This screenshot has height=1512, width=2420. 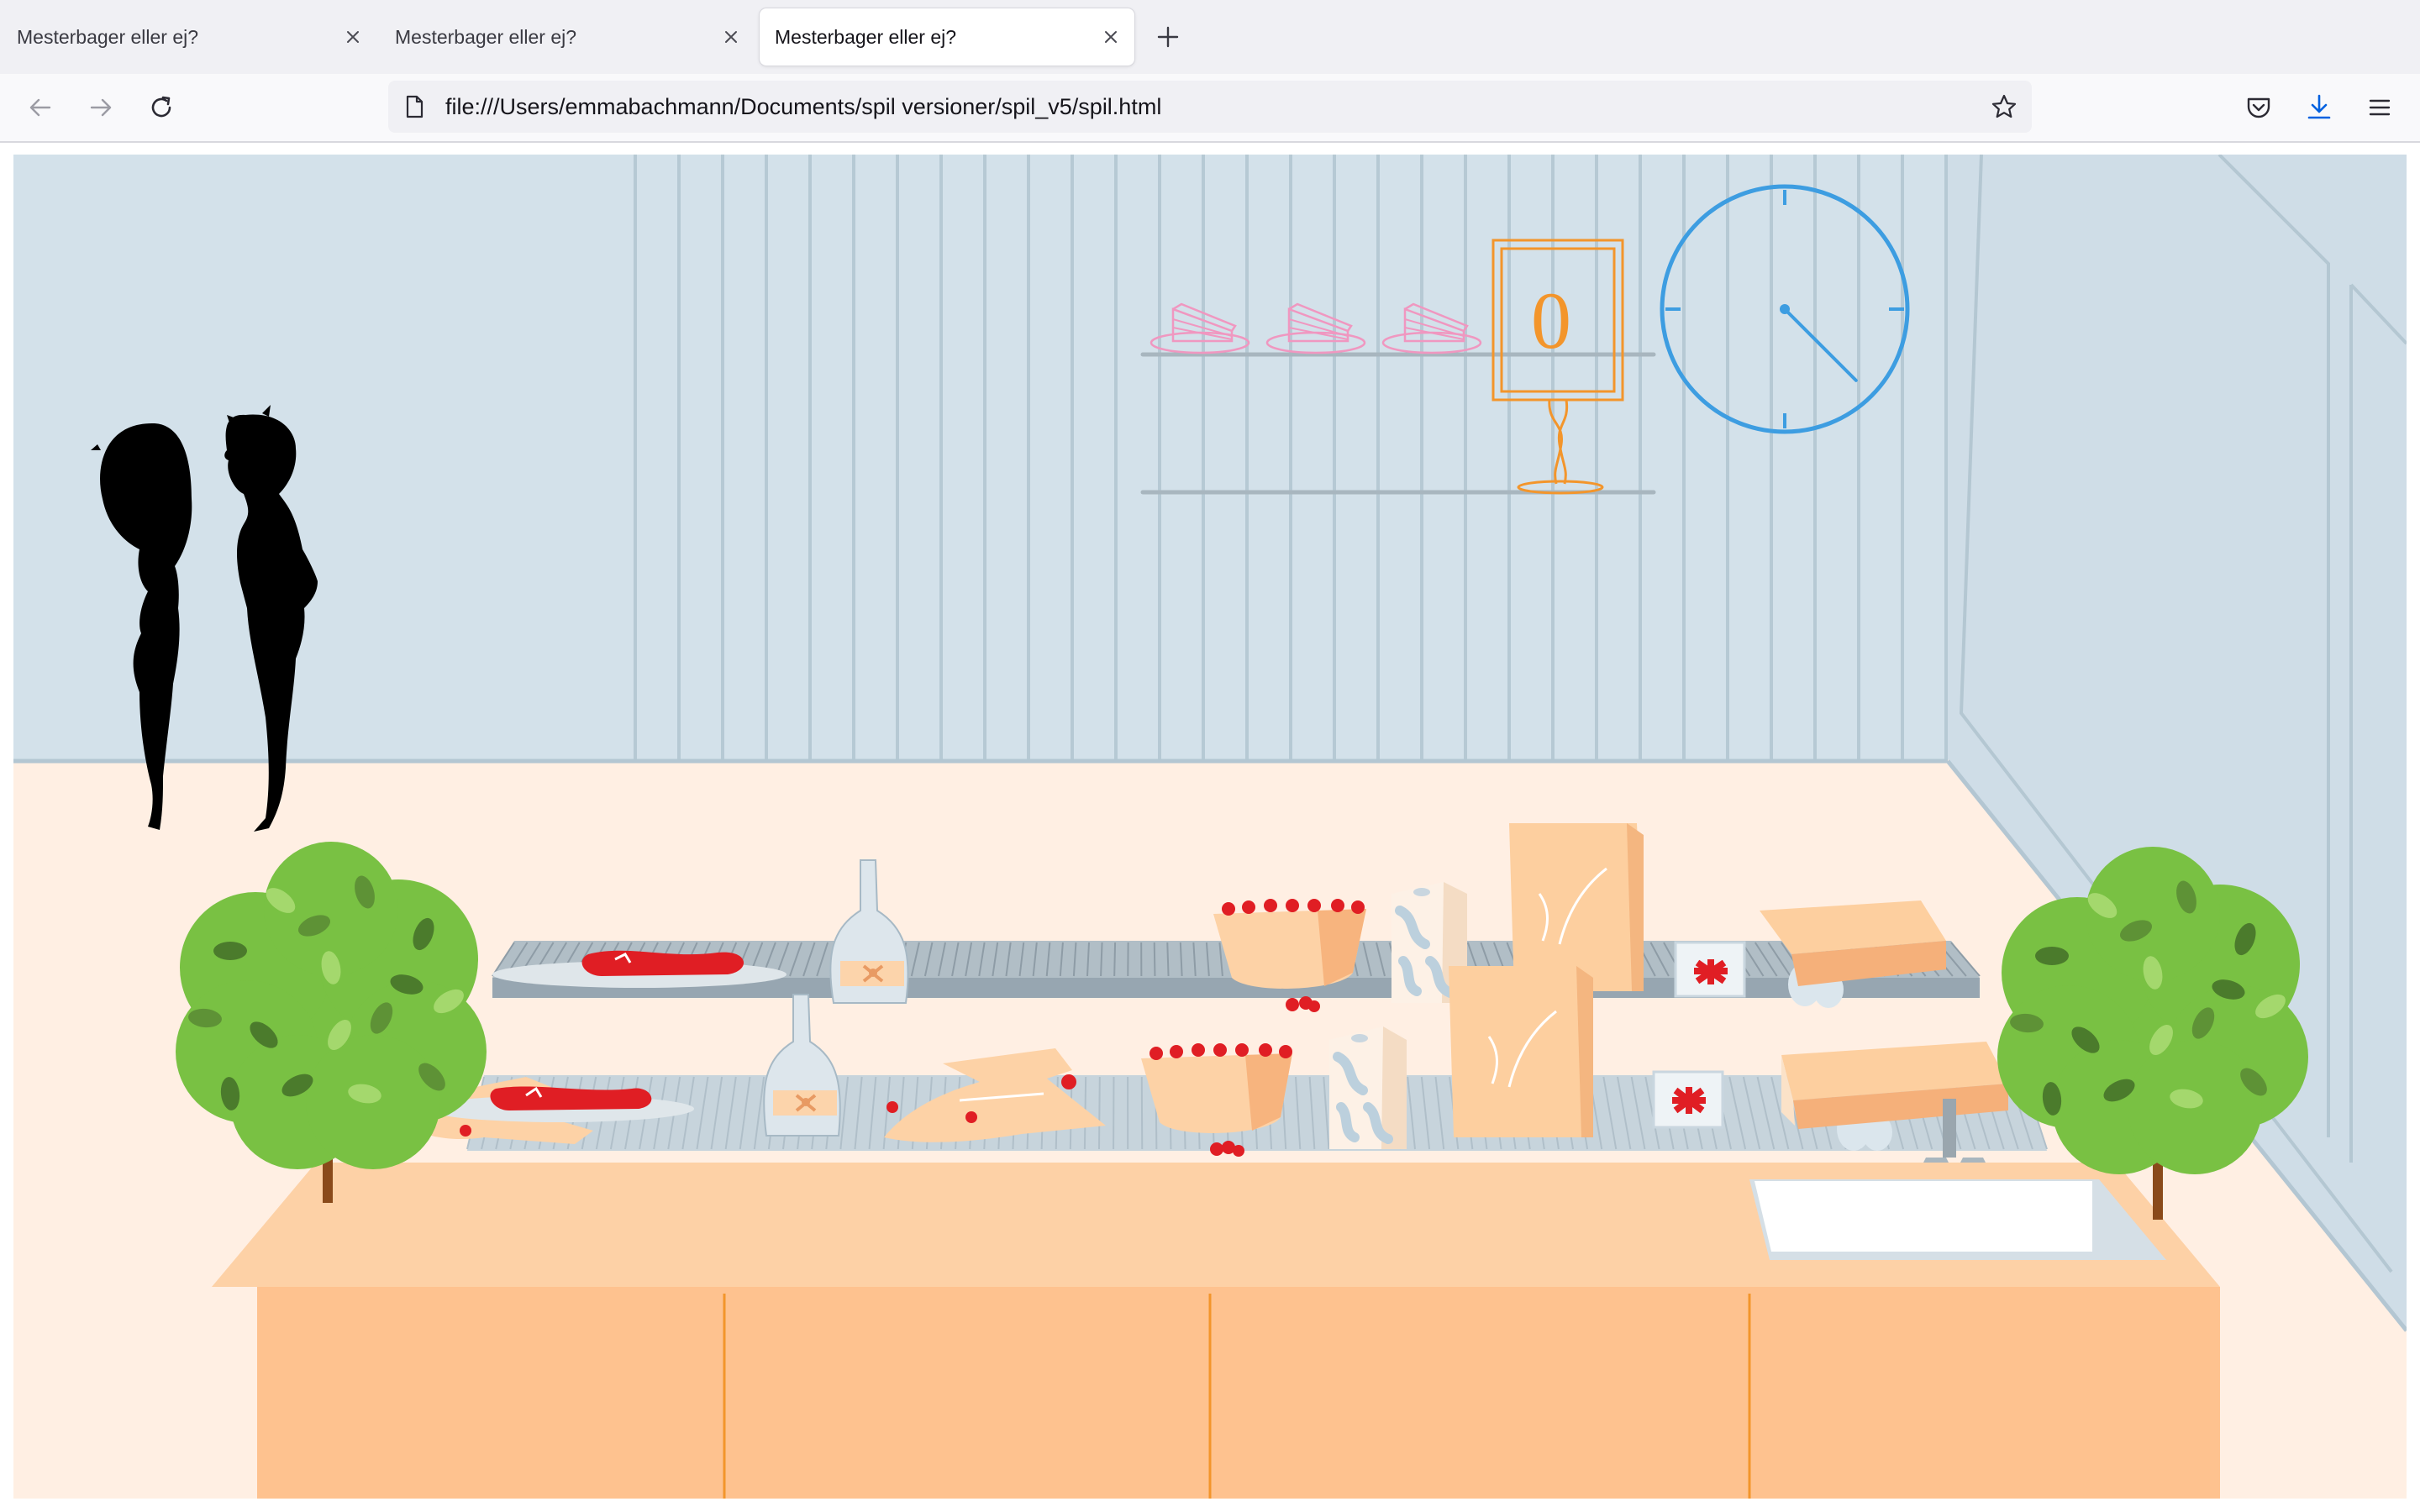 I want to click on new-tab-plus-icon, so click(x=1168, y=37).